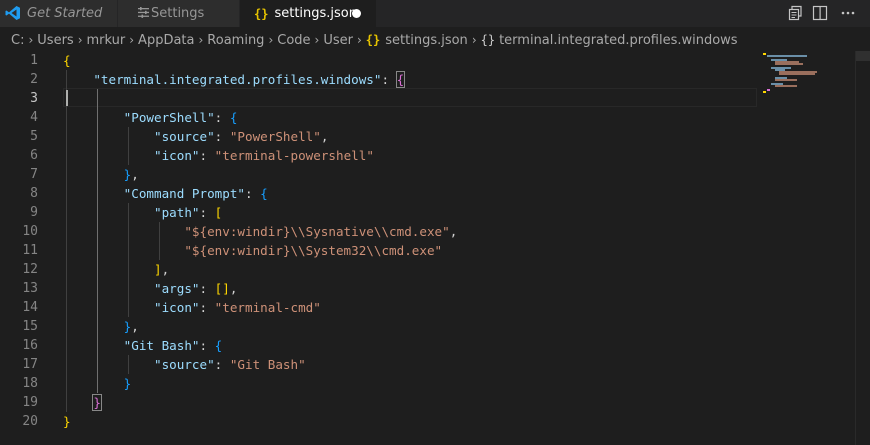  Describe the element at coordinates (12, 13) in the screenshot. I see `vscode-logo-icon` at that location.